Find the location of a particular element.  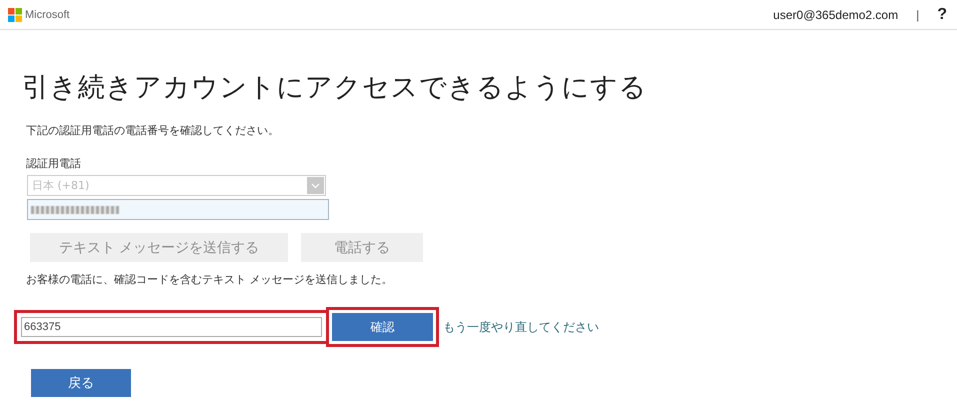

instruction-text: 下記の認証用電話の電話番号を確認してください。 is located at coordinates (153, 131).